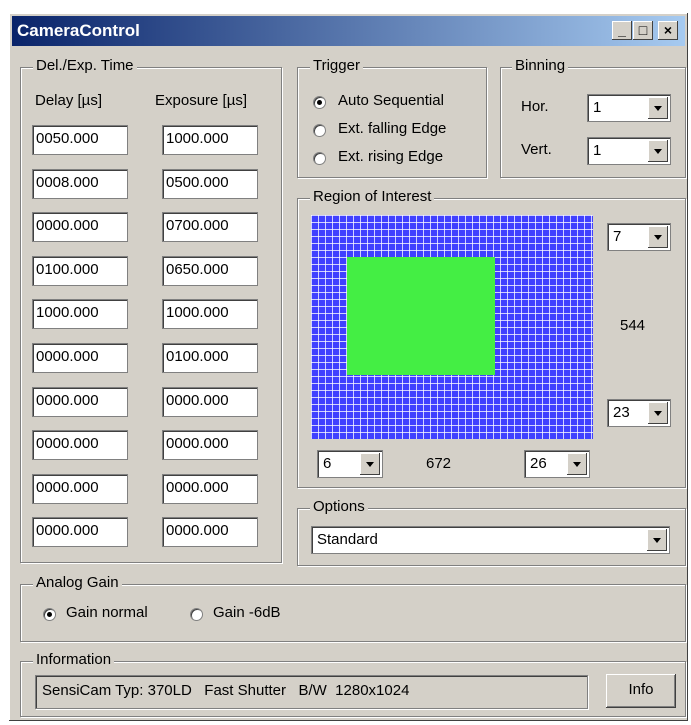  Describe the element at coordinates (80, 271) in the screenshot. I see `delay-input: 0100.000` at that location.